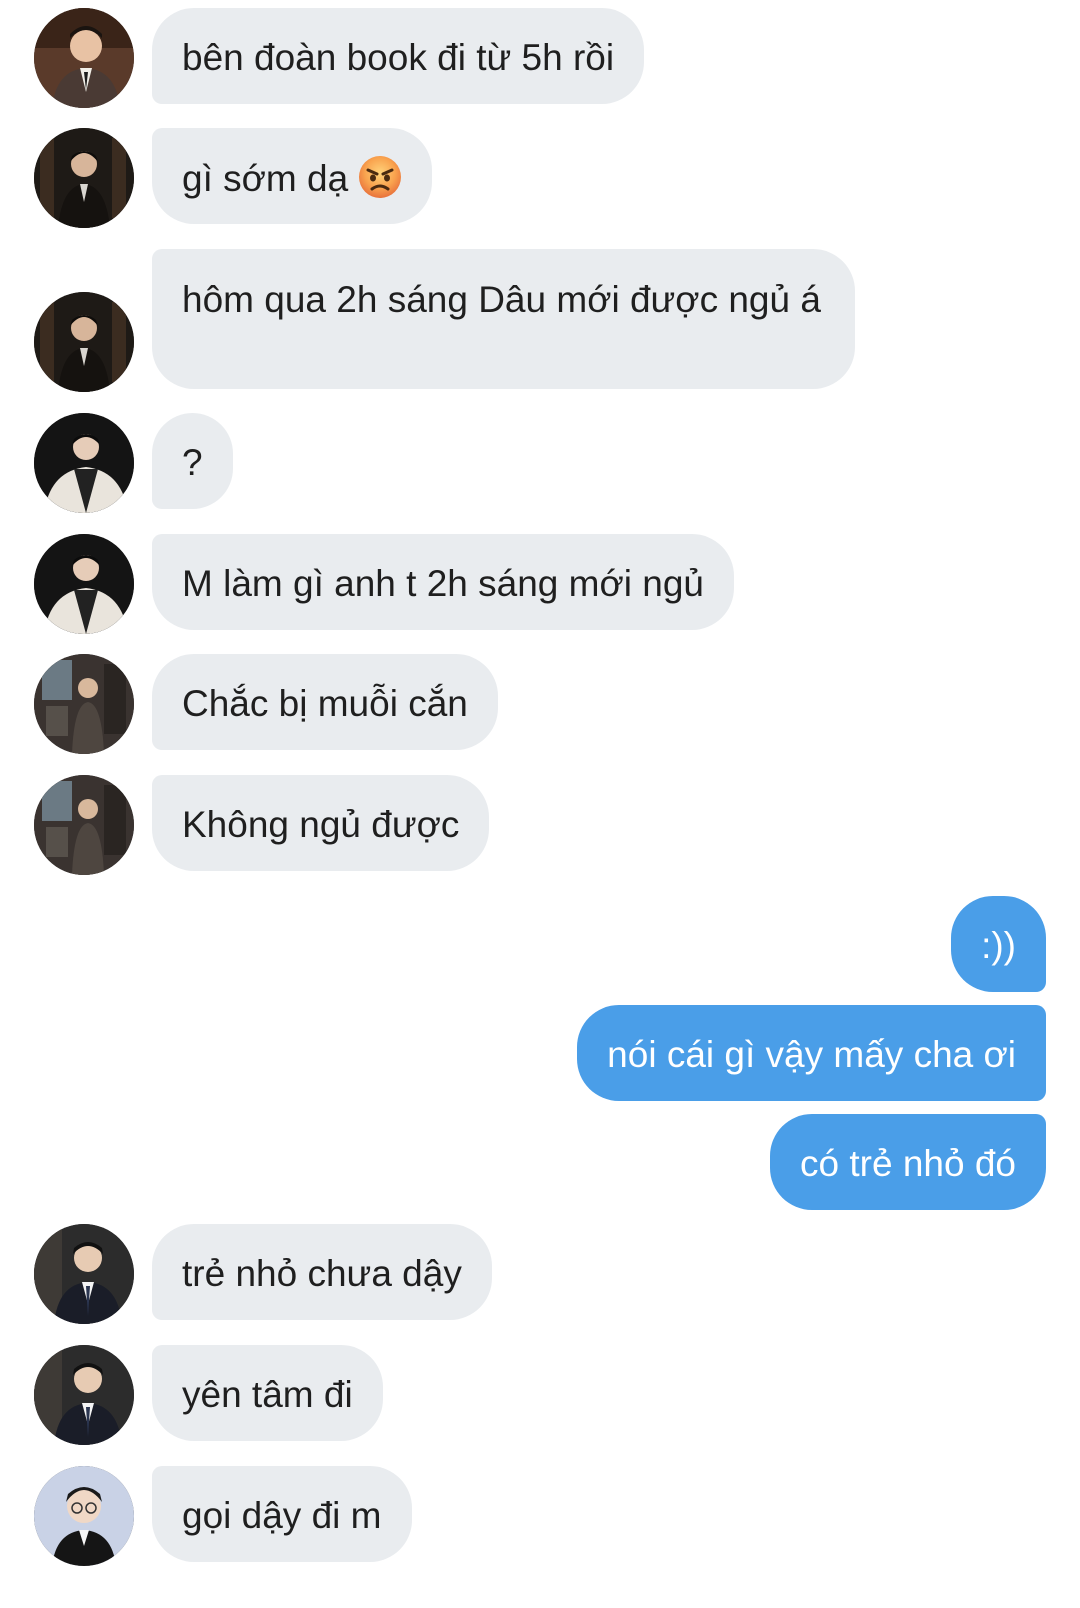 The width and height of the screenshot is (1080, 1608). Describe the element at coordinates (380, 177) in the screenshot. I see `angry-face-icon` at that location.